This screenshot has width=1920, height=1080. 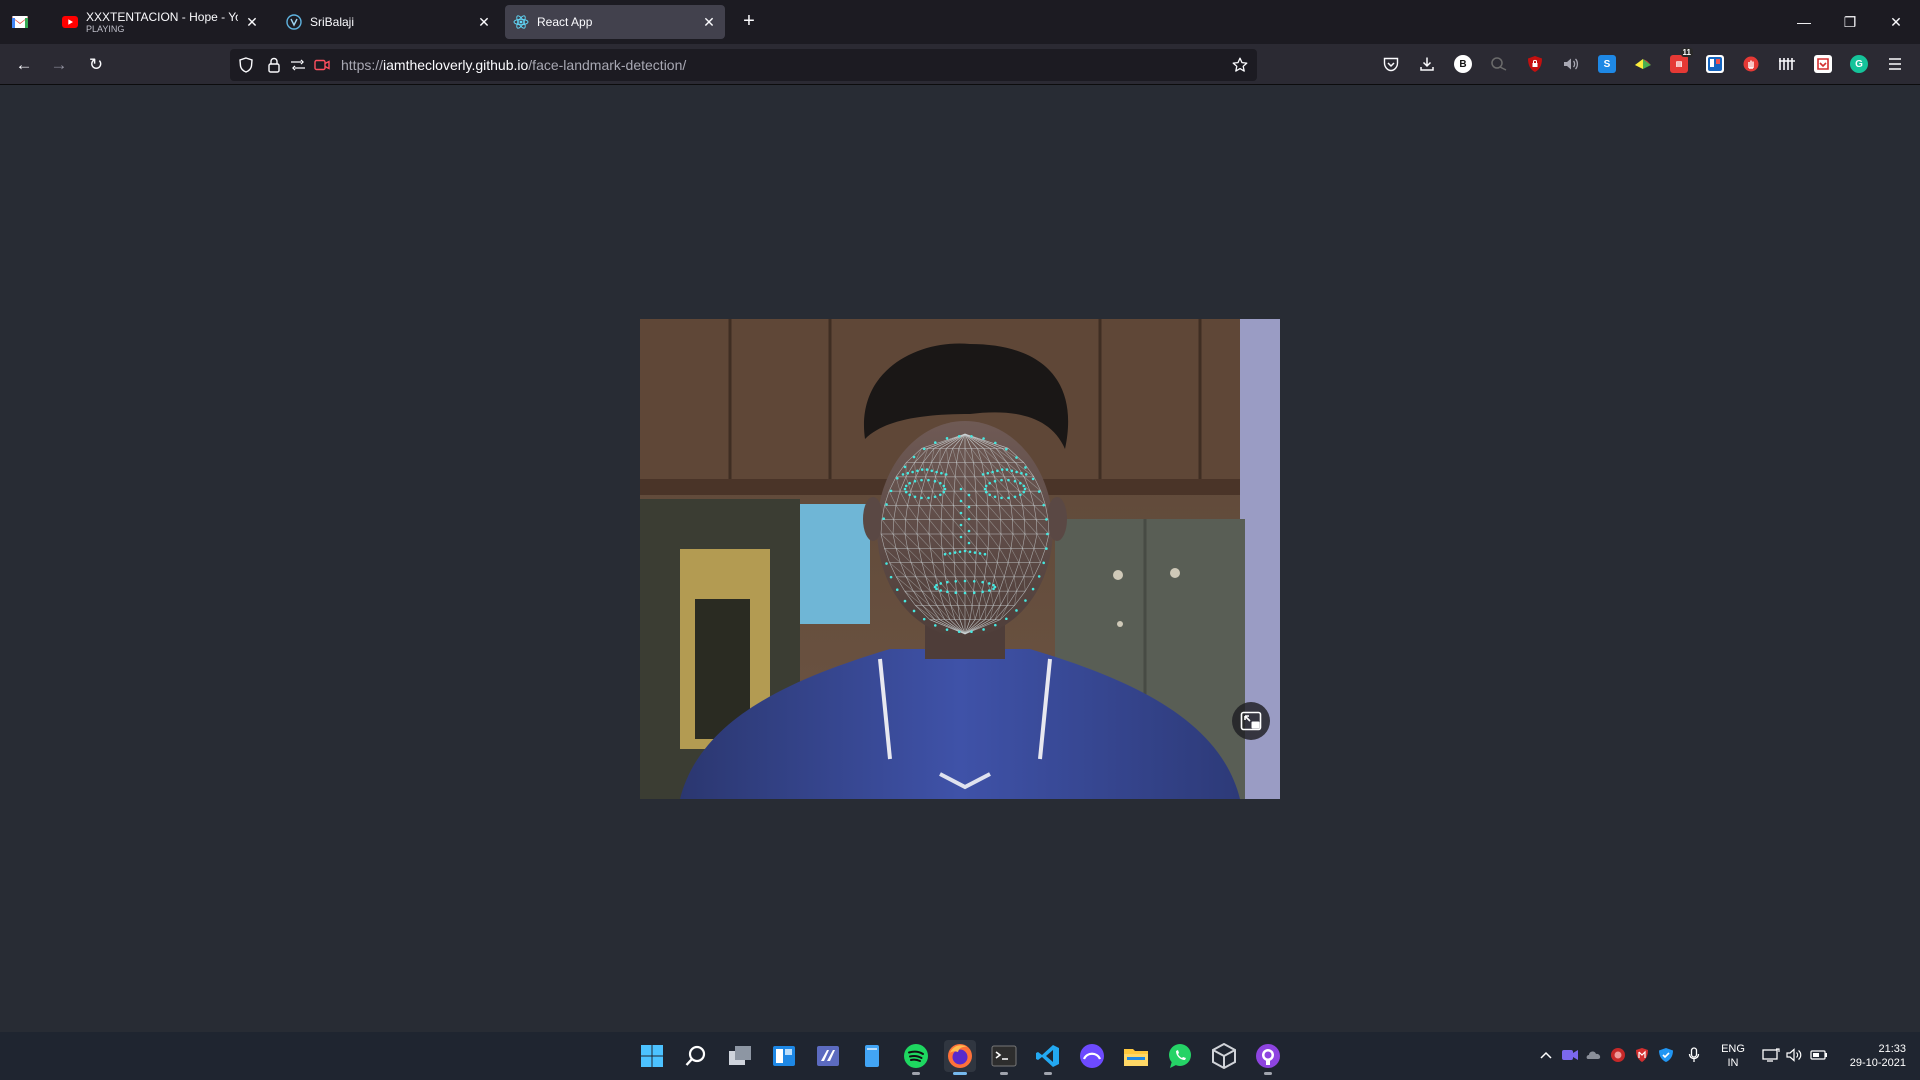 What do you see at coordinates (1877, 1063) in the screenshot?
I see `clock-date: 29-10-2021` at bounding box center [1877, 1063].